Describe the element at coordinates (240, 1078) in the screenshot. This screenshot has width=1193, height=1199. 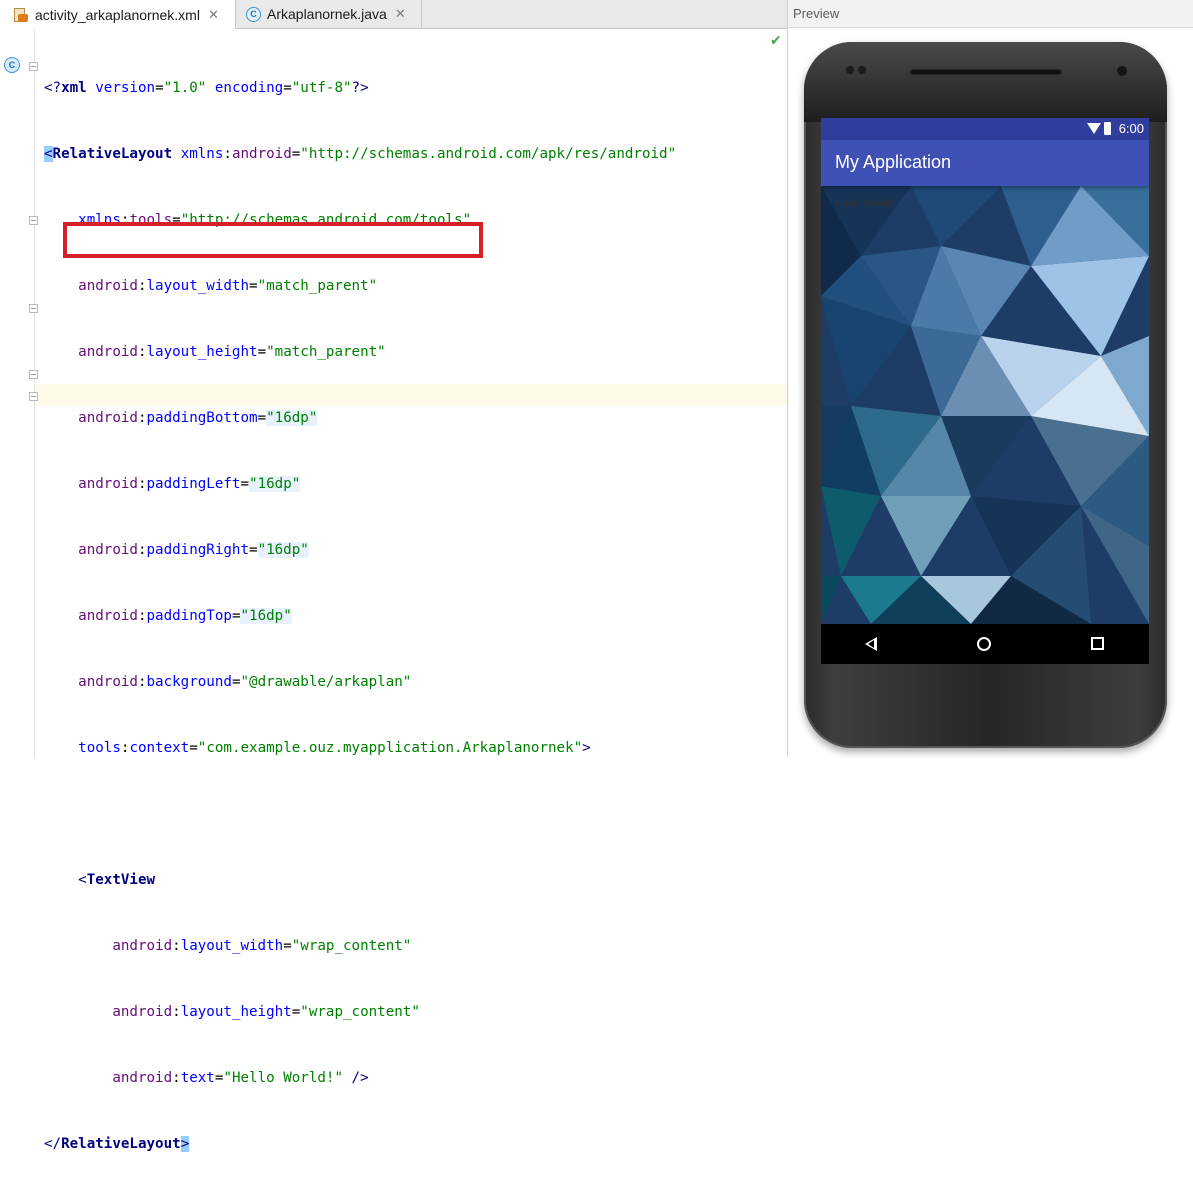
I see `code-line: android:text="Hello World!" />` at that location.